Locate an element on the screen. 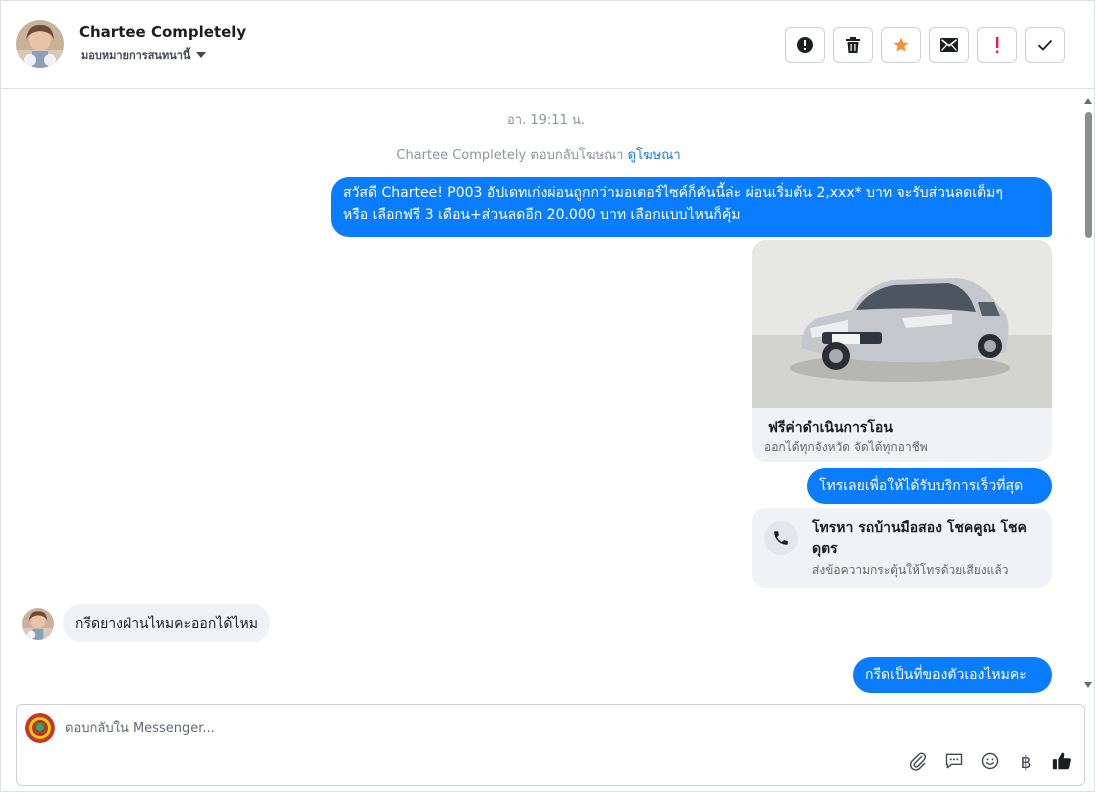 The height and width of the screenshot is (792, 1095). like-button is located at coordinates (1062, 763).